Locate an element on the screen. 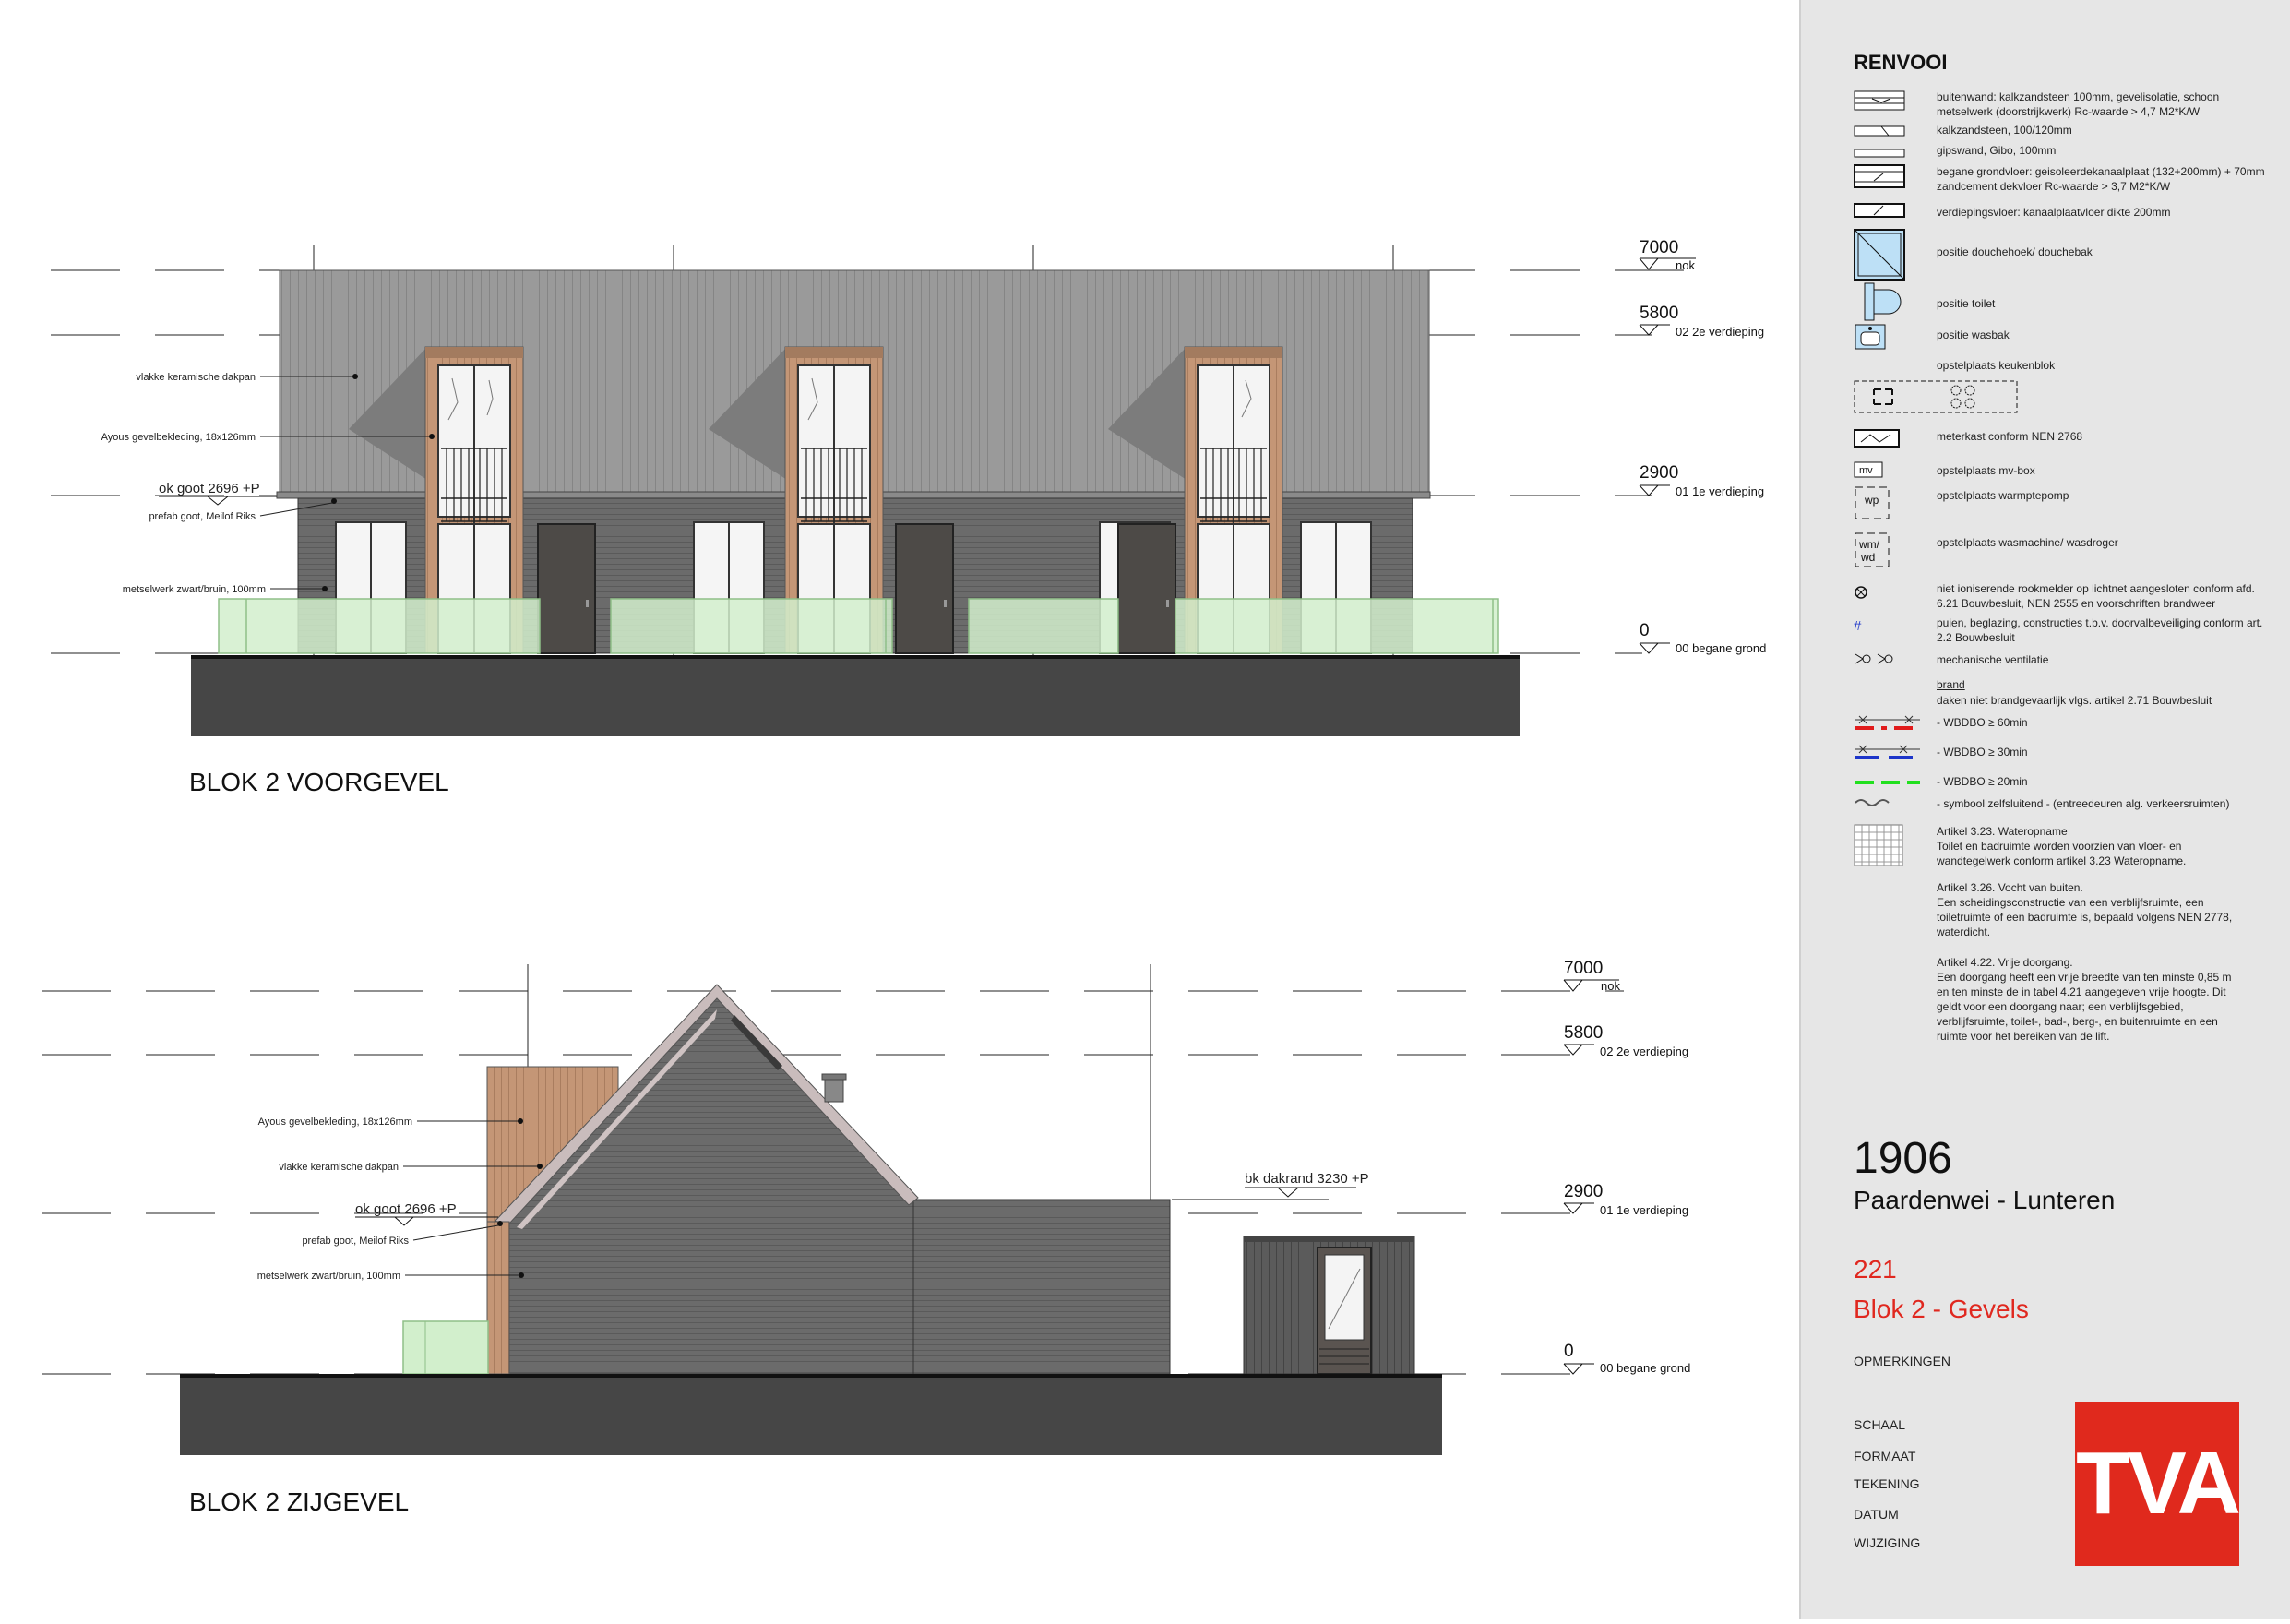 This screenshot has width=2290, height=1624. front-level-name-0: nok is located at coordinates (1685, 265).